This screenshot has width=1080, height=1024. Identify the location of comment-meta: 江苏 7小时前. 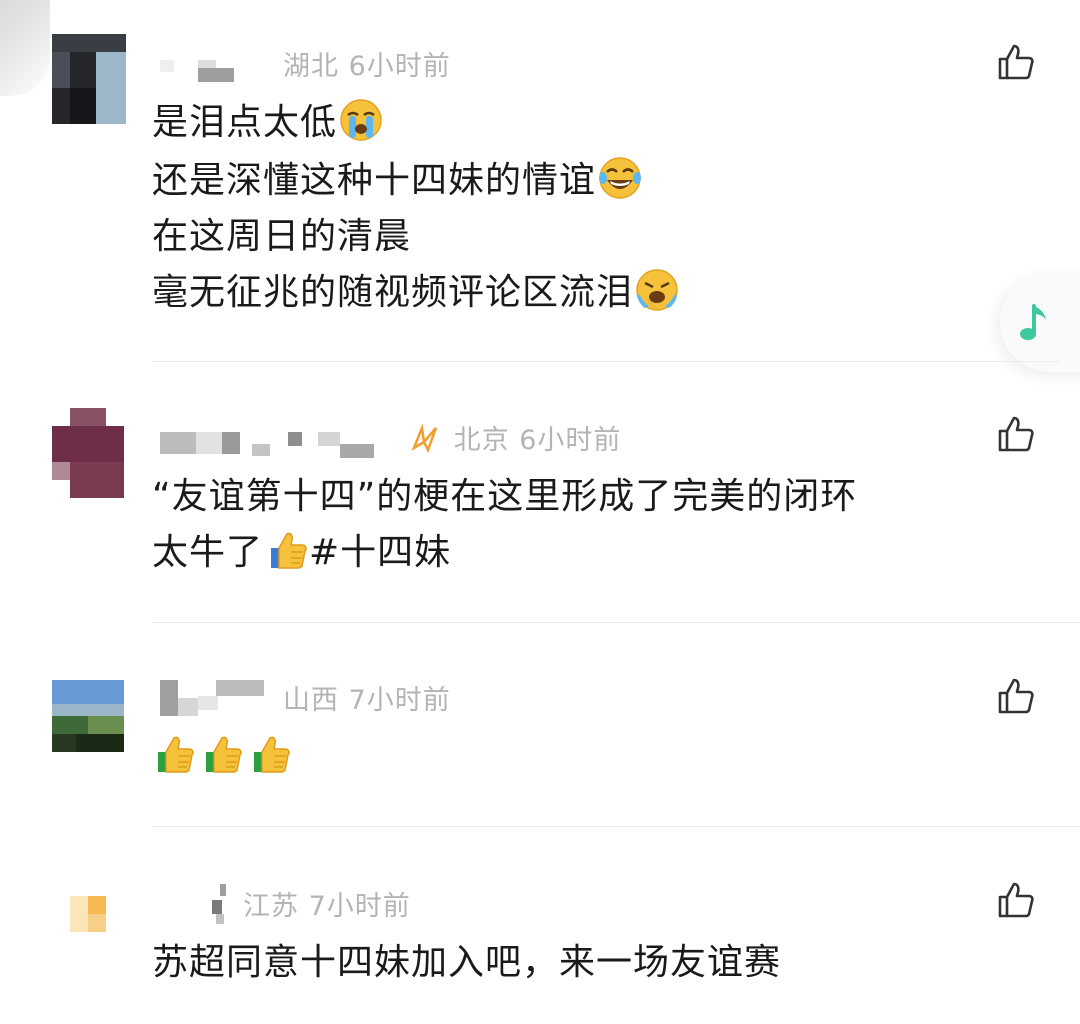
(327, 903).